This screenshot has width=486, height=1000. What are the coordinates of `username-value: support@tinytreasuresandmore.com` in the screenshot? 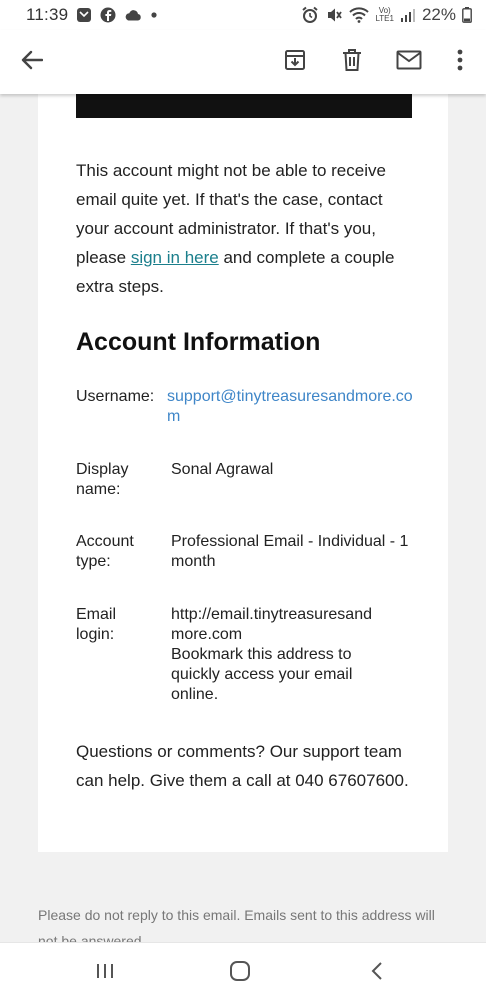 It's located at (292, 407).